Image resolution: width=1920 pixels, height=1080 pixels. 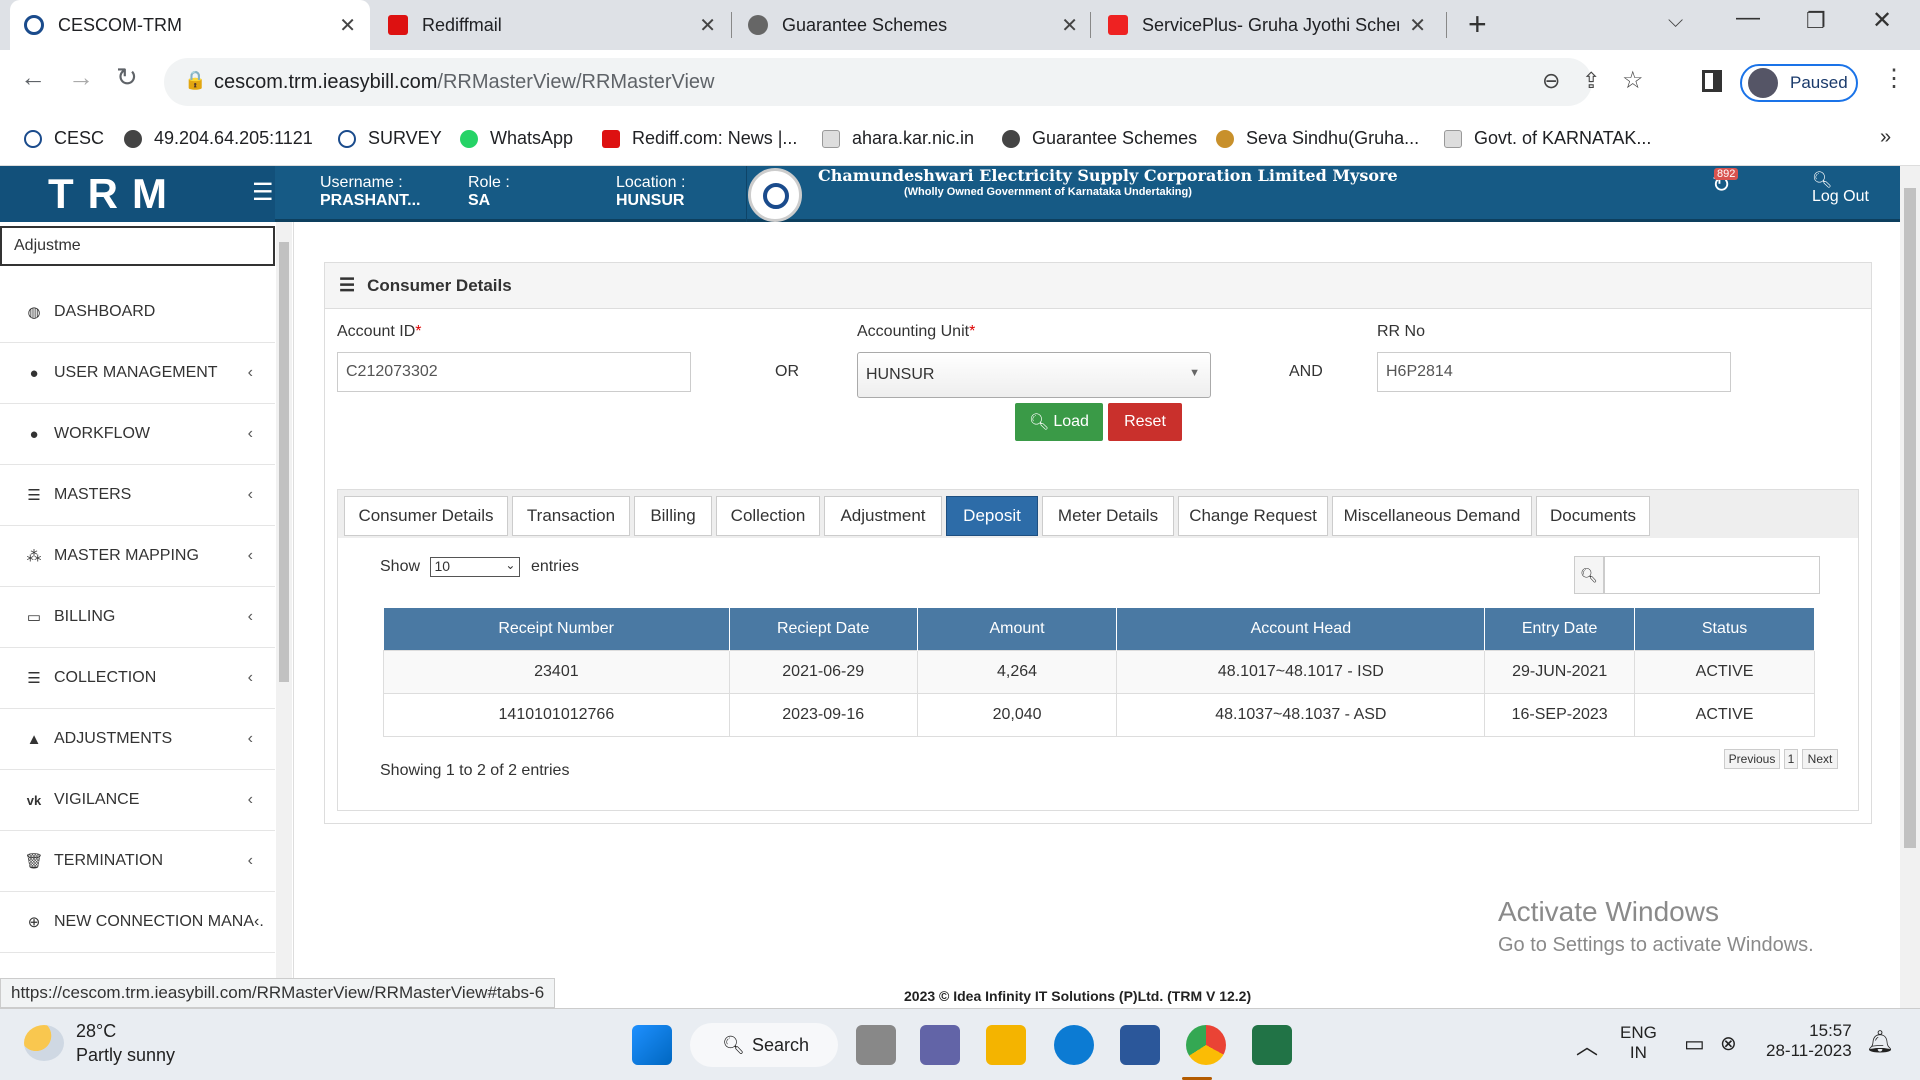 What do you see at coordinates (284, 462) in the screenshot?
I see `sidebar-scroll-thumb` at bounding box center [284, 462].